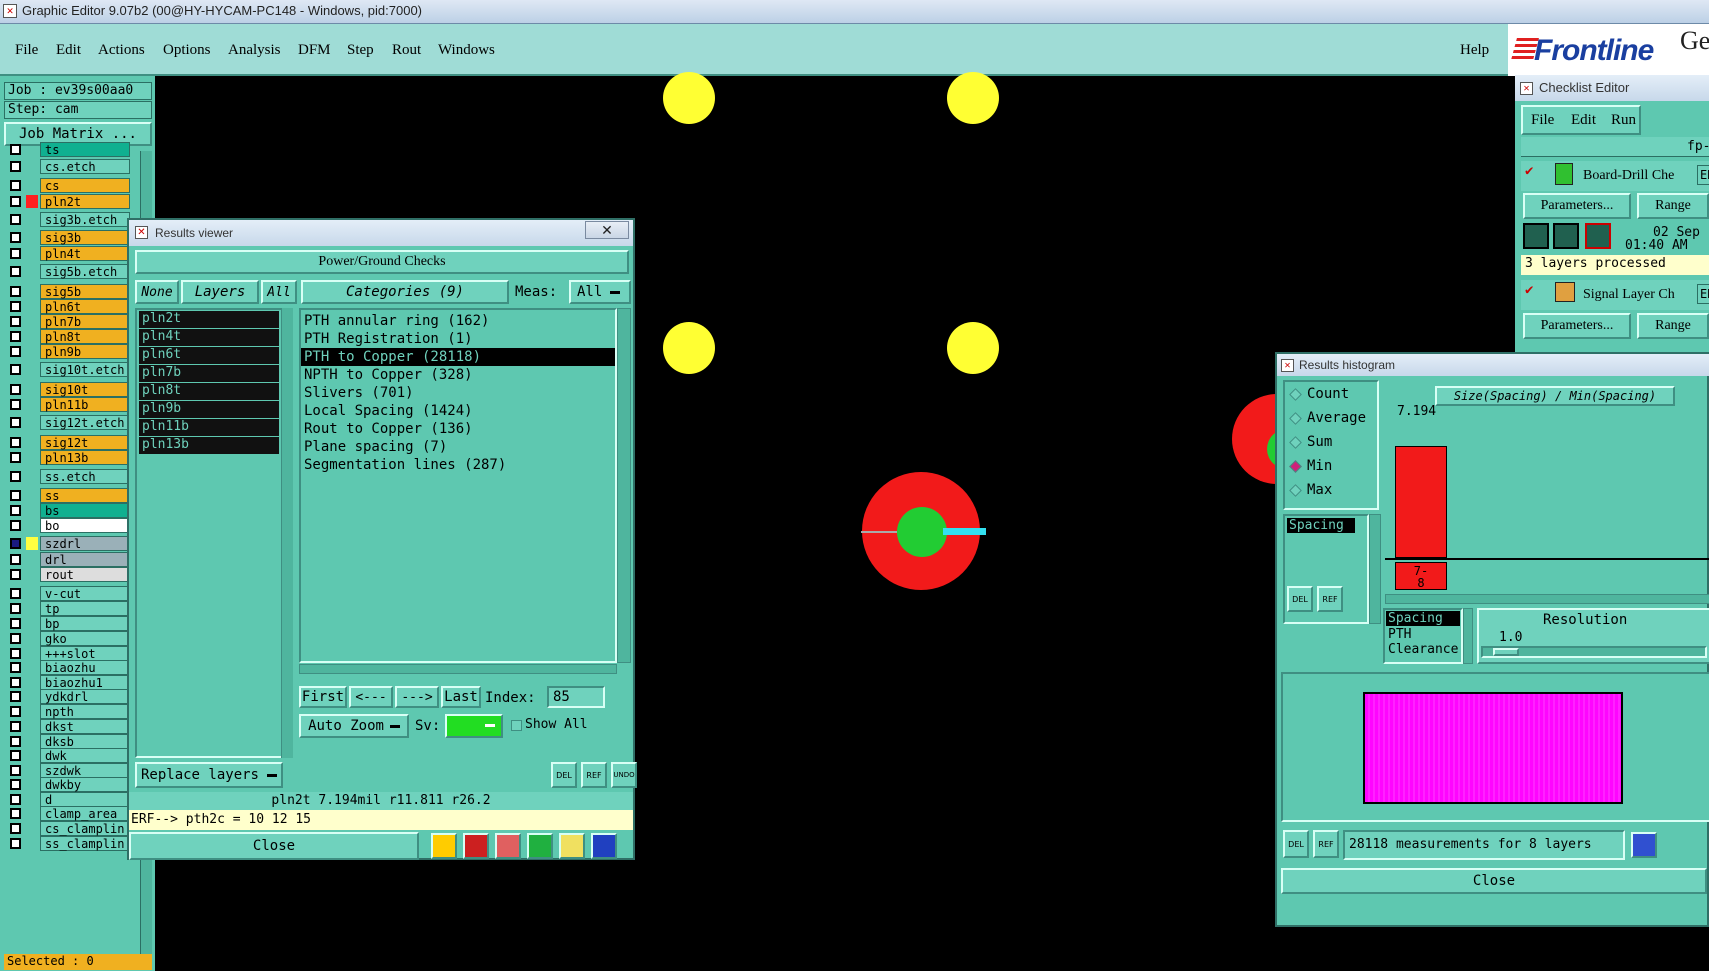 The width and height of the screenshot is (1709, 971). Describe the element at coordinates (406, 50) in the screenshot. I see `menu-rout: Rout` at that location.